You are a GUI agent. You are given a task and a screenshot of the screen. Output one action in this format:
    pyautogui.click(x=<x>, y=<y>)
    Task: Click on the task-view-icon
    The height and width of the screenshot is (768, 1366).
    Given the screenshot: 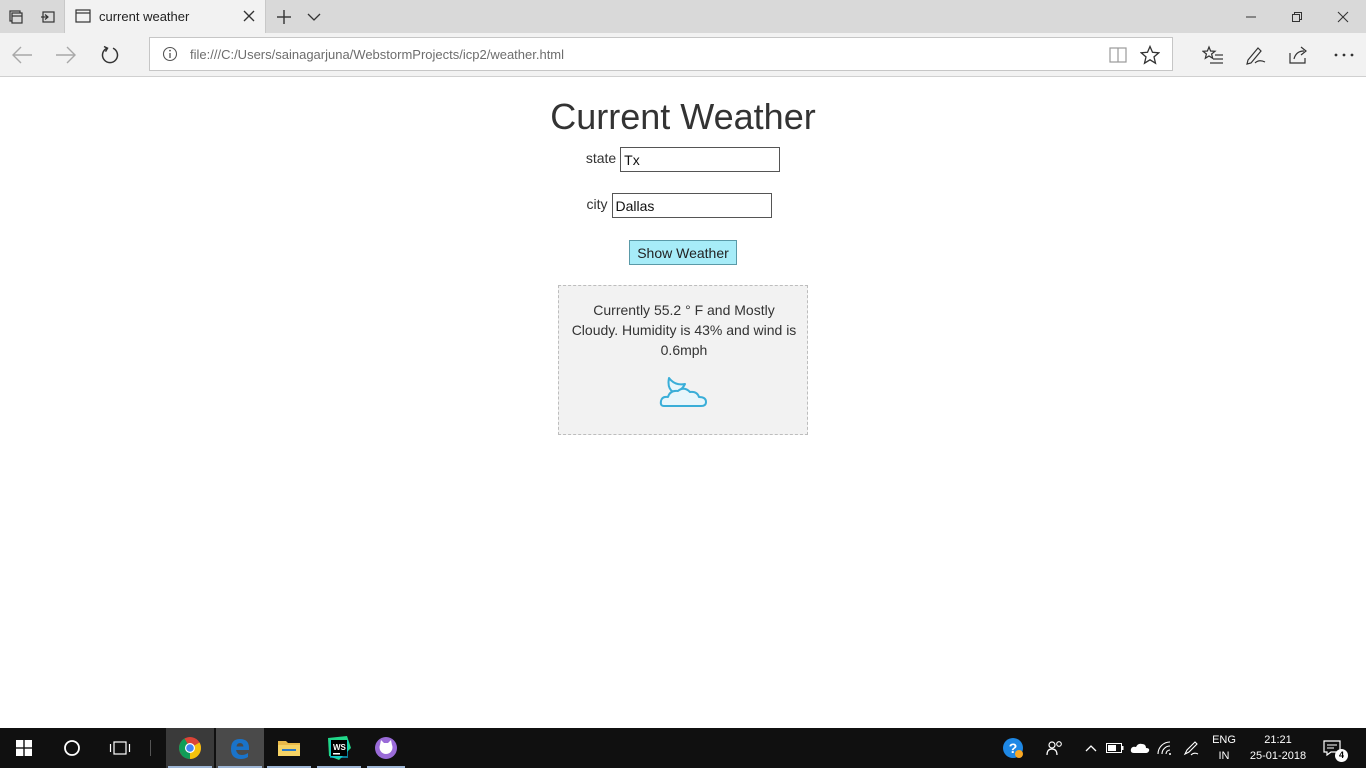 What is the action you would take?
    pyautogui.click(x=120, y=748)
    